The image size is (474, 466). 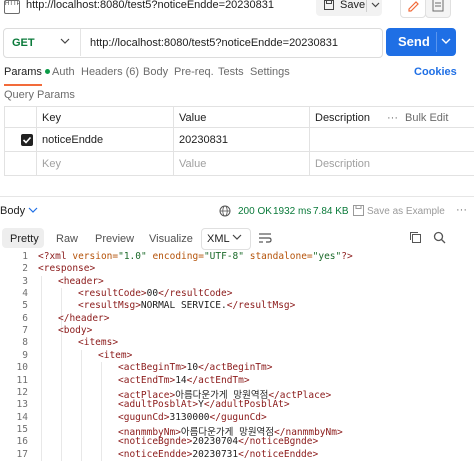 I want to click on line-number: 11, so click(x=22, y=380).